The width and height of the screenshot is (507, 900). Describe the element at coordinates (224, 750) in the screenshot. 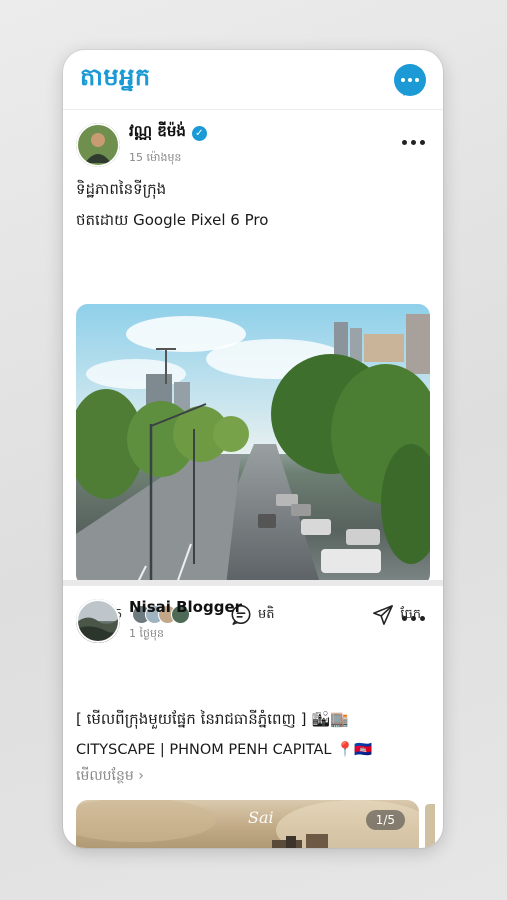

I see `post-caption-line: CITYSCAPE | PHNOM PENH CAPITAL 📍🇰🇭` at that location.